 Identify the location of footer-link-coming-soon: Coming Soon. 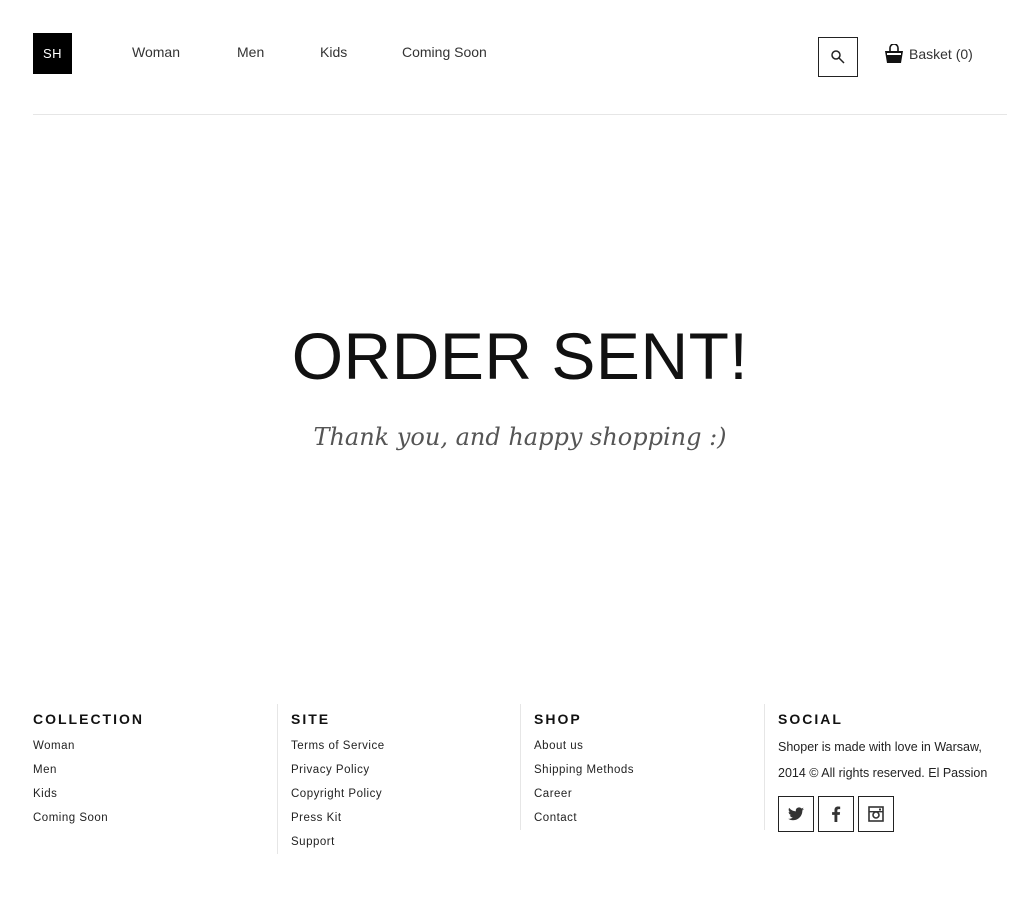
(155, 818).